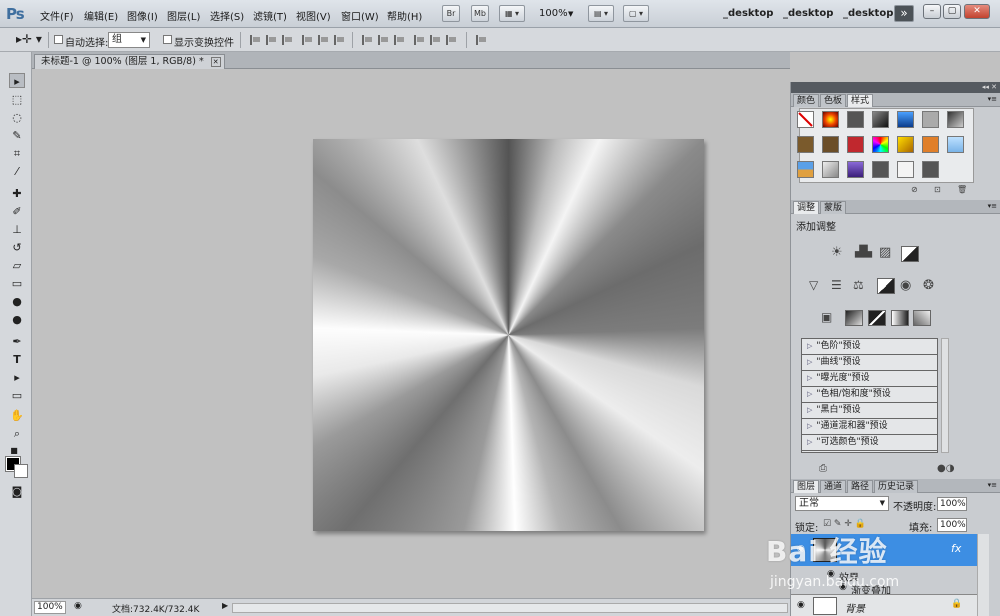 The image size is (1000, 616). Describe the element at coordinates (57, 15) in the screenshot. I see `menu-file: 文件(F)` at that location.